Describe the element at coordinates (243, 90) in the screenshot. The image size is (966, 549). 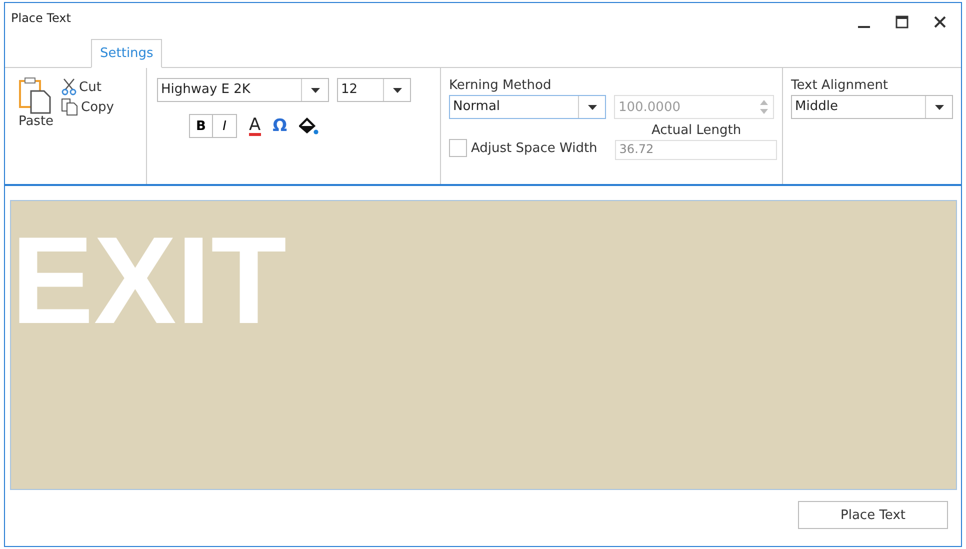
I see `font-family-dropdown: Highway E 2K` at that location.